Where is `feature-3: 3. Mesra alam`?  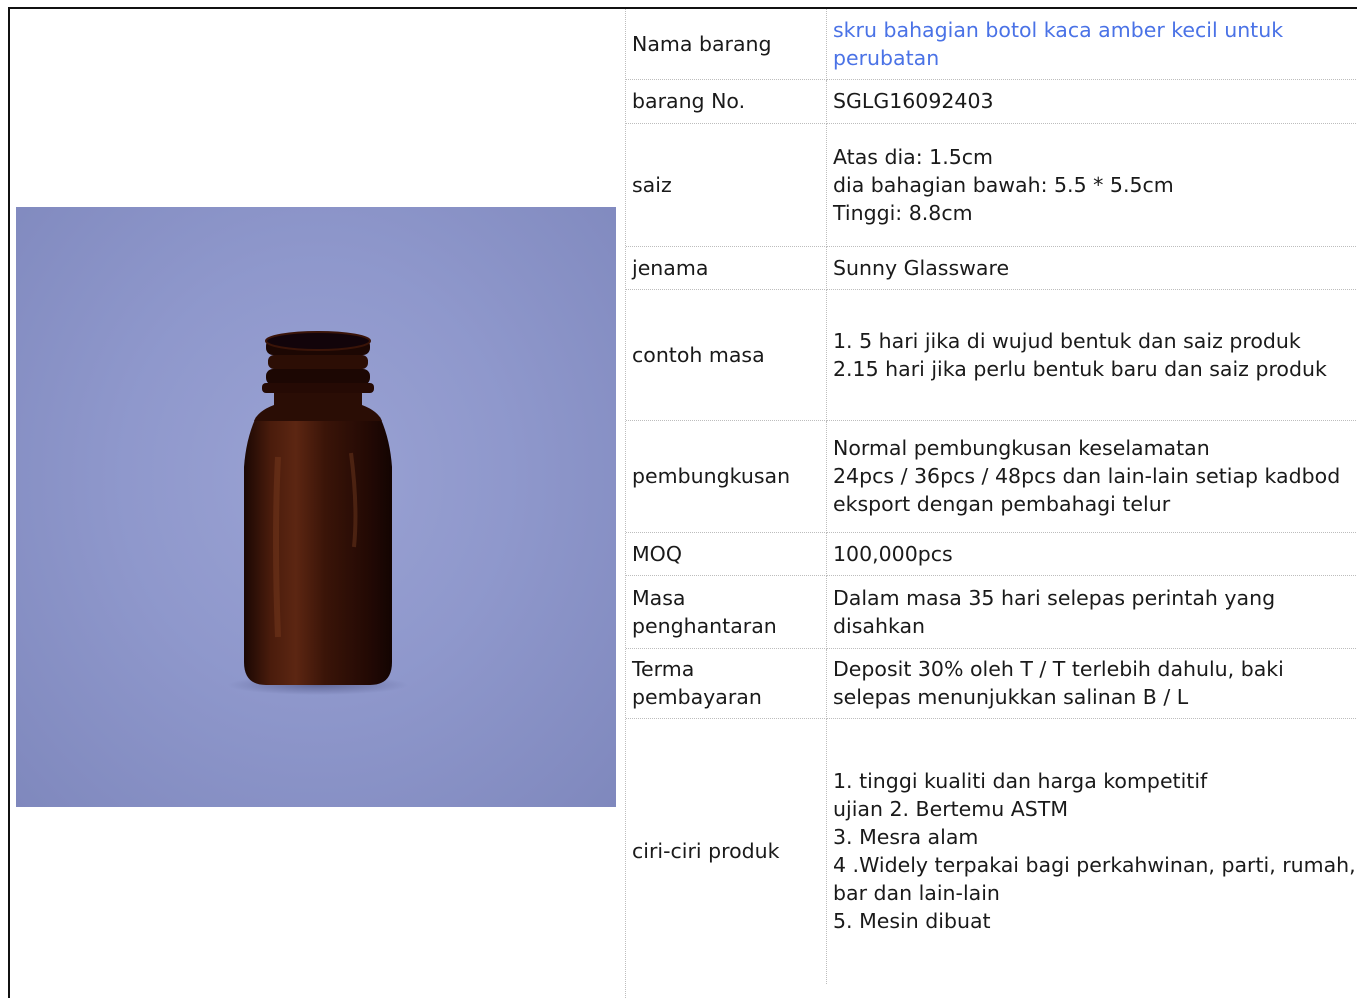
feature-3: 3. Mesra alam is located at coordinates (906, 837).